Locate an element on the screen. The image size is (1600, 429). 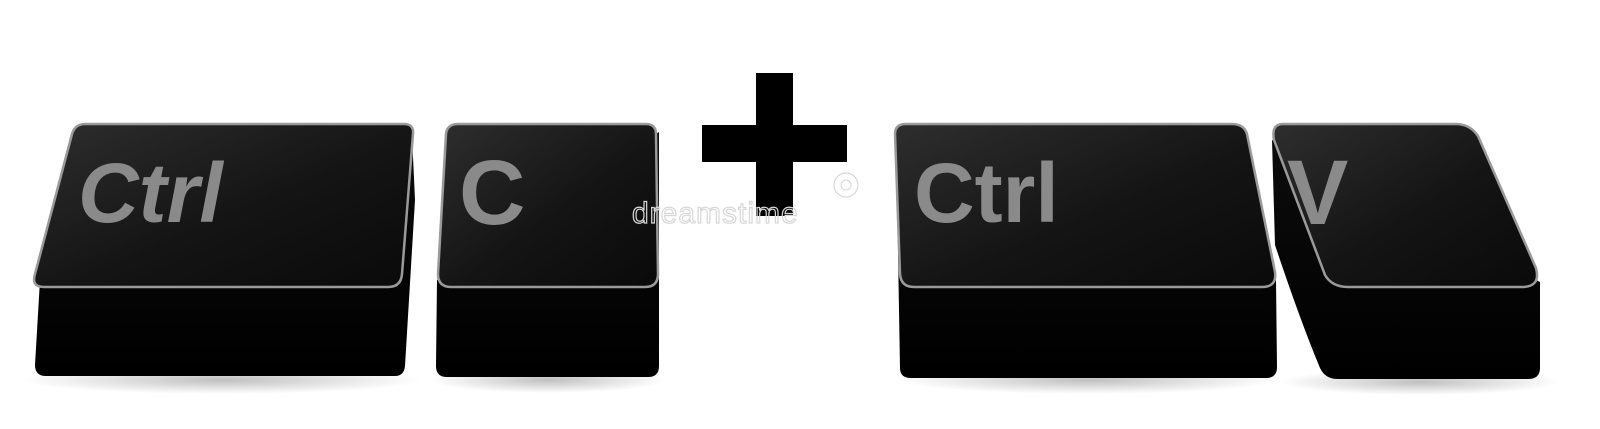
v-key: V is located at coordinates (1416, 258).